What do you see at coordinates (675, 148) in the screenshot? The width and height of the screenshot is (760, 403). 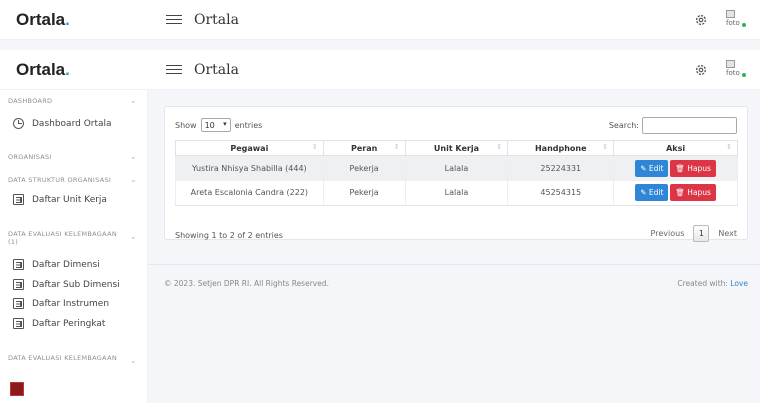 I see `column-header-aksi: Aksi ⇕` at bounding box center [675, 148].